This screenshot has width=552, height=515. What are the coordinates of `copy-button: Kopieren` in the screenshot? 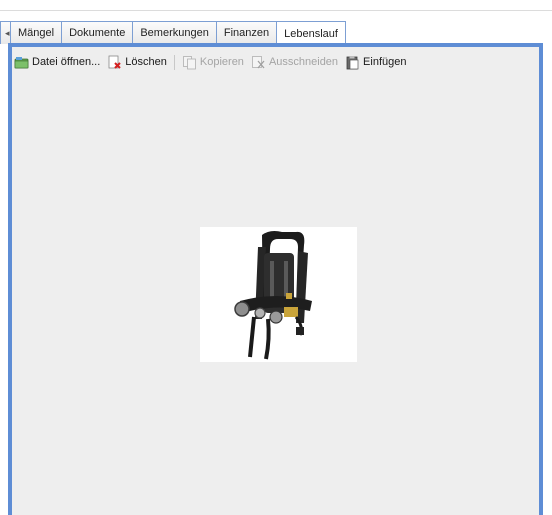 It's located at (213, 62).